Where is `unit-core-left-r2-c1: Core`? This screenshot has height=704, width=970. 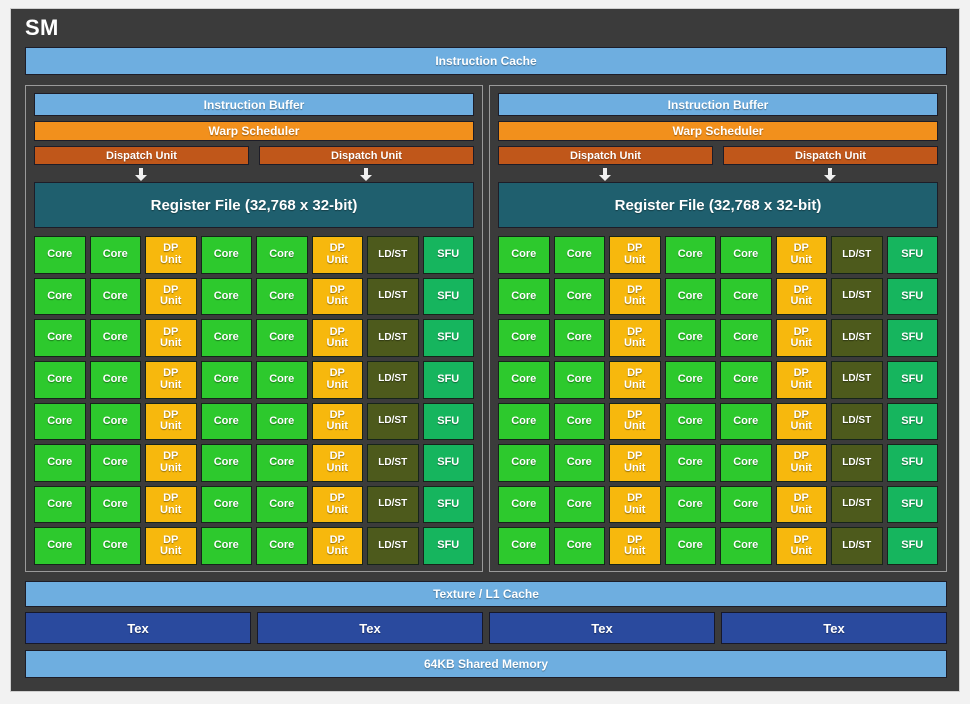 unit-core-left-r2-c1: Core is located at coordinates (60, 296).